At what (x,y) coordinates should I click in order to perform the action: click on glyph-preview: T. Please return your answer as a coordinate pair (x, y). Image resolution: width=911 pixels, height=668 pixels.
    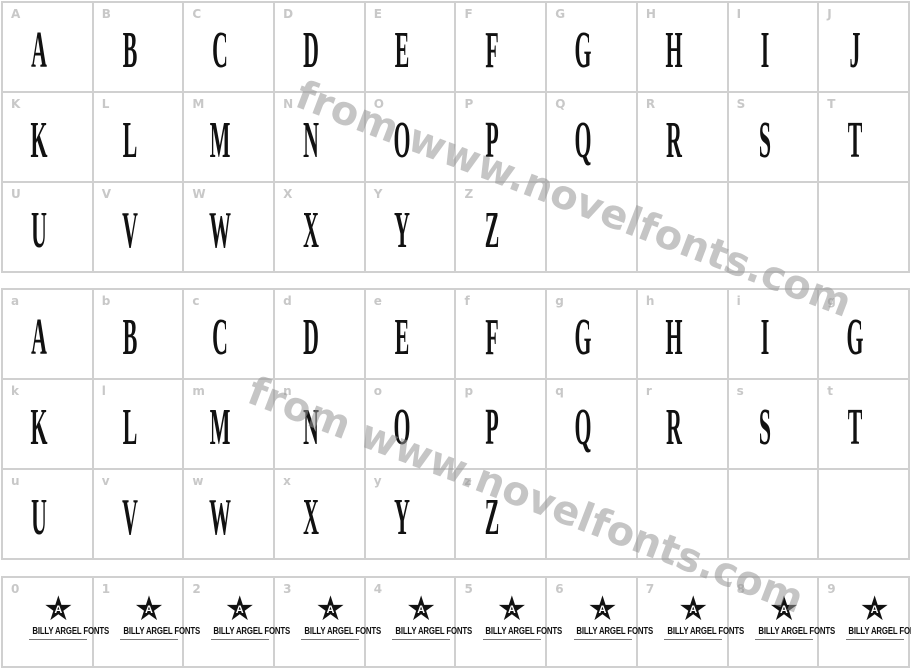
    Looking at the image, I should click on (855, 427).